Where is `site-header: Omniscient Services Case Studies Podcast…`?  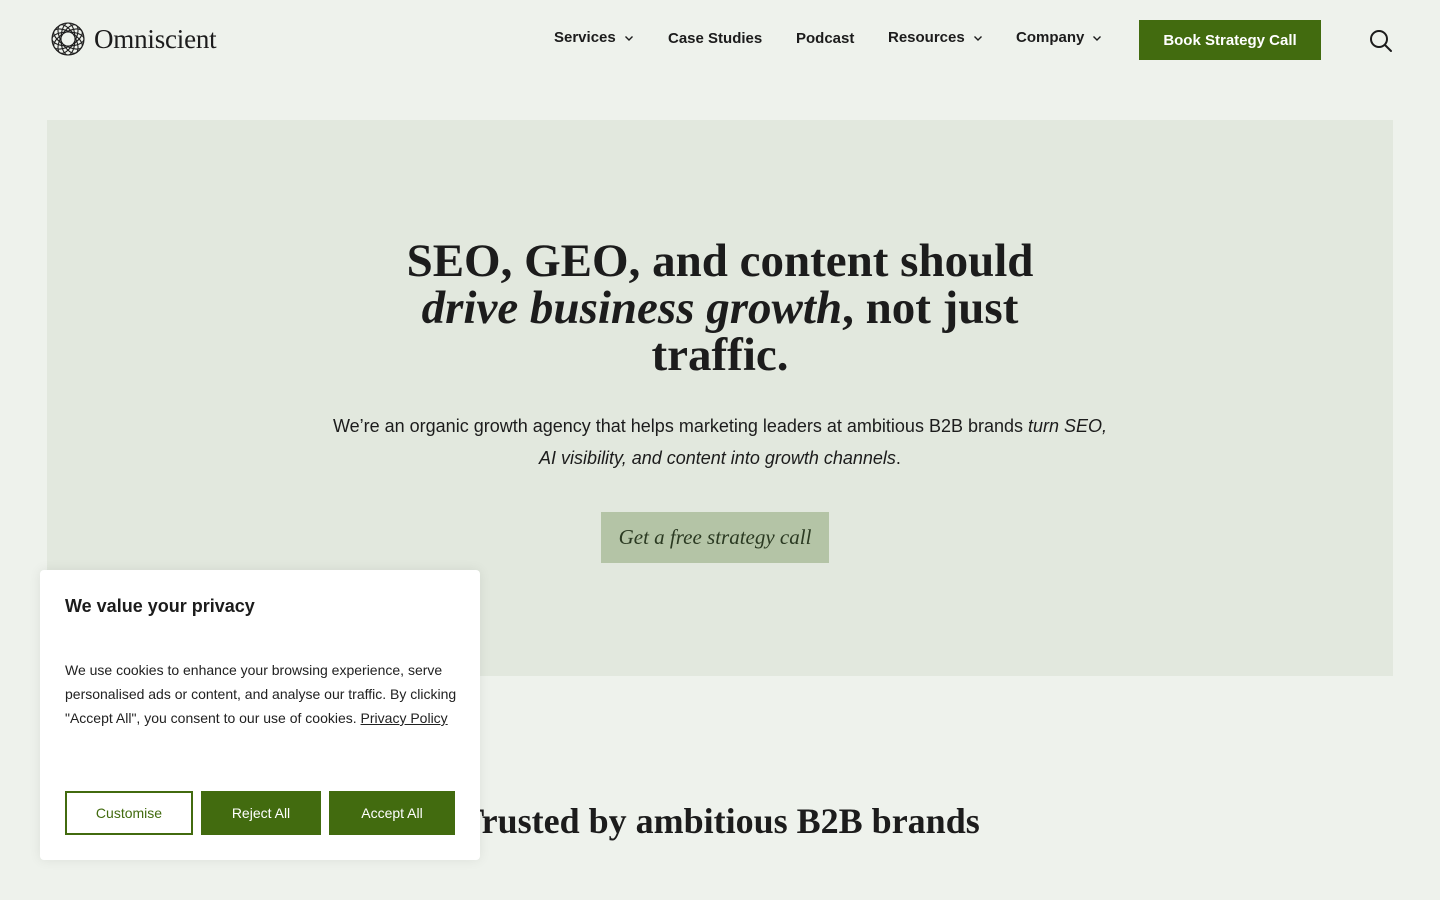 site-header: Omniscient Services Case Studies Podcast… is located at coordinates (720, 40).